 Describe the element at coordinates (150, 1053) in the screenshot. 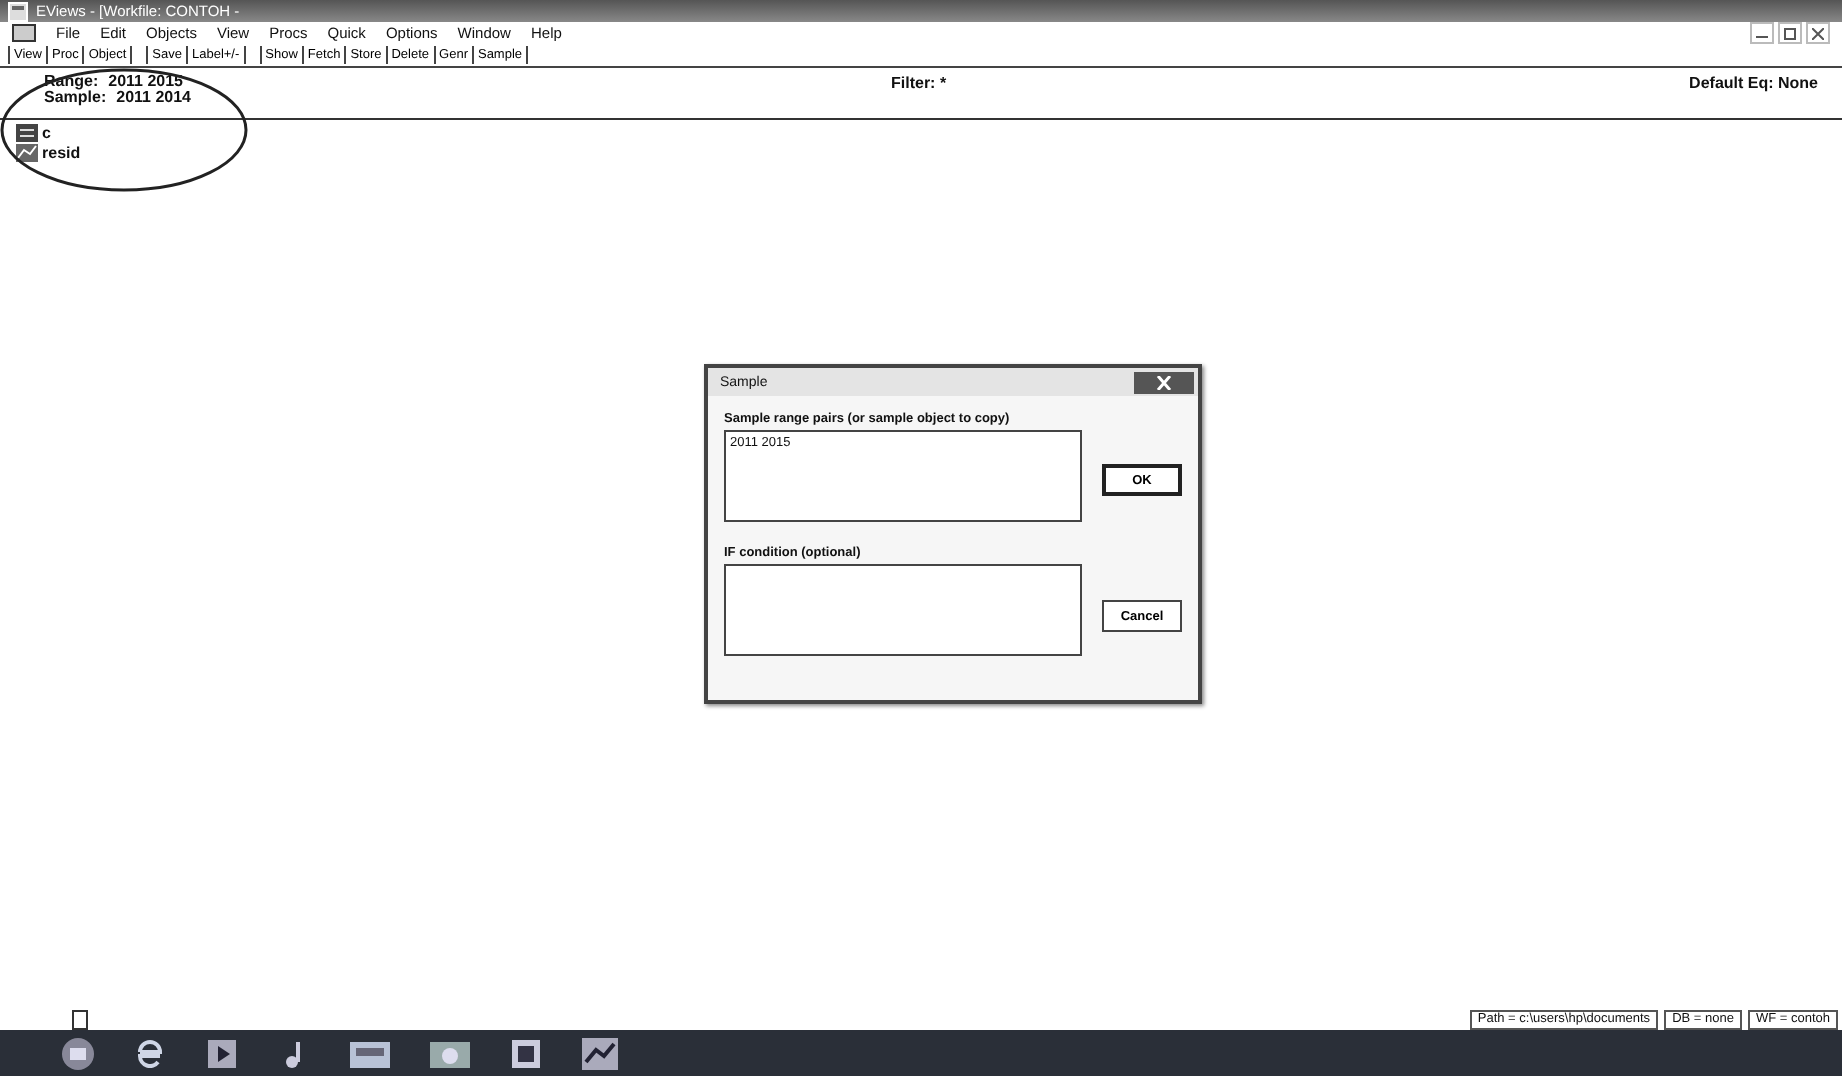

I see `browser-icon` at that location.